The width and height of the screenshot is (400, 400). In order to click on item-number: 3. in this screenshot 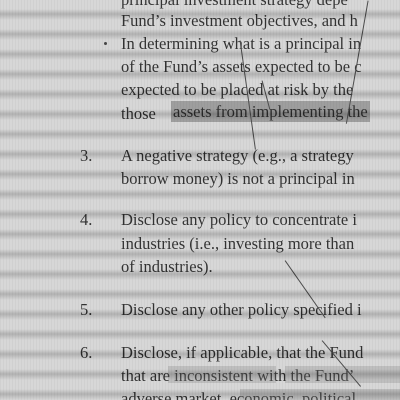, I will do `click(86, 155)`.